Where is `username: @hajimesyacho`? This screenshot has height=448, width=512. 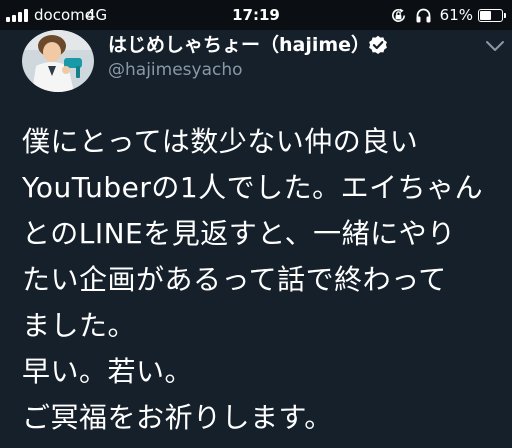
username: @hajimesyacho is located at coordinates (175, 70).